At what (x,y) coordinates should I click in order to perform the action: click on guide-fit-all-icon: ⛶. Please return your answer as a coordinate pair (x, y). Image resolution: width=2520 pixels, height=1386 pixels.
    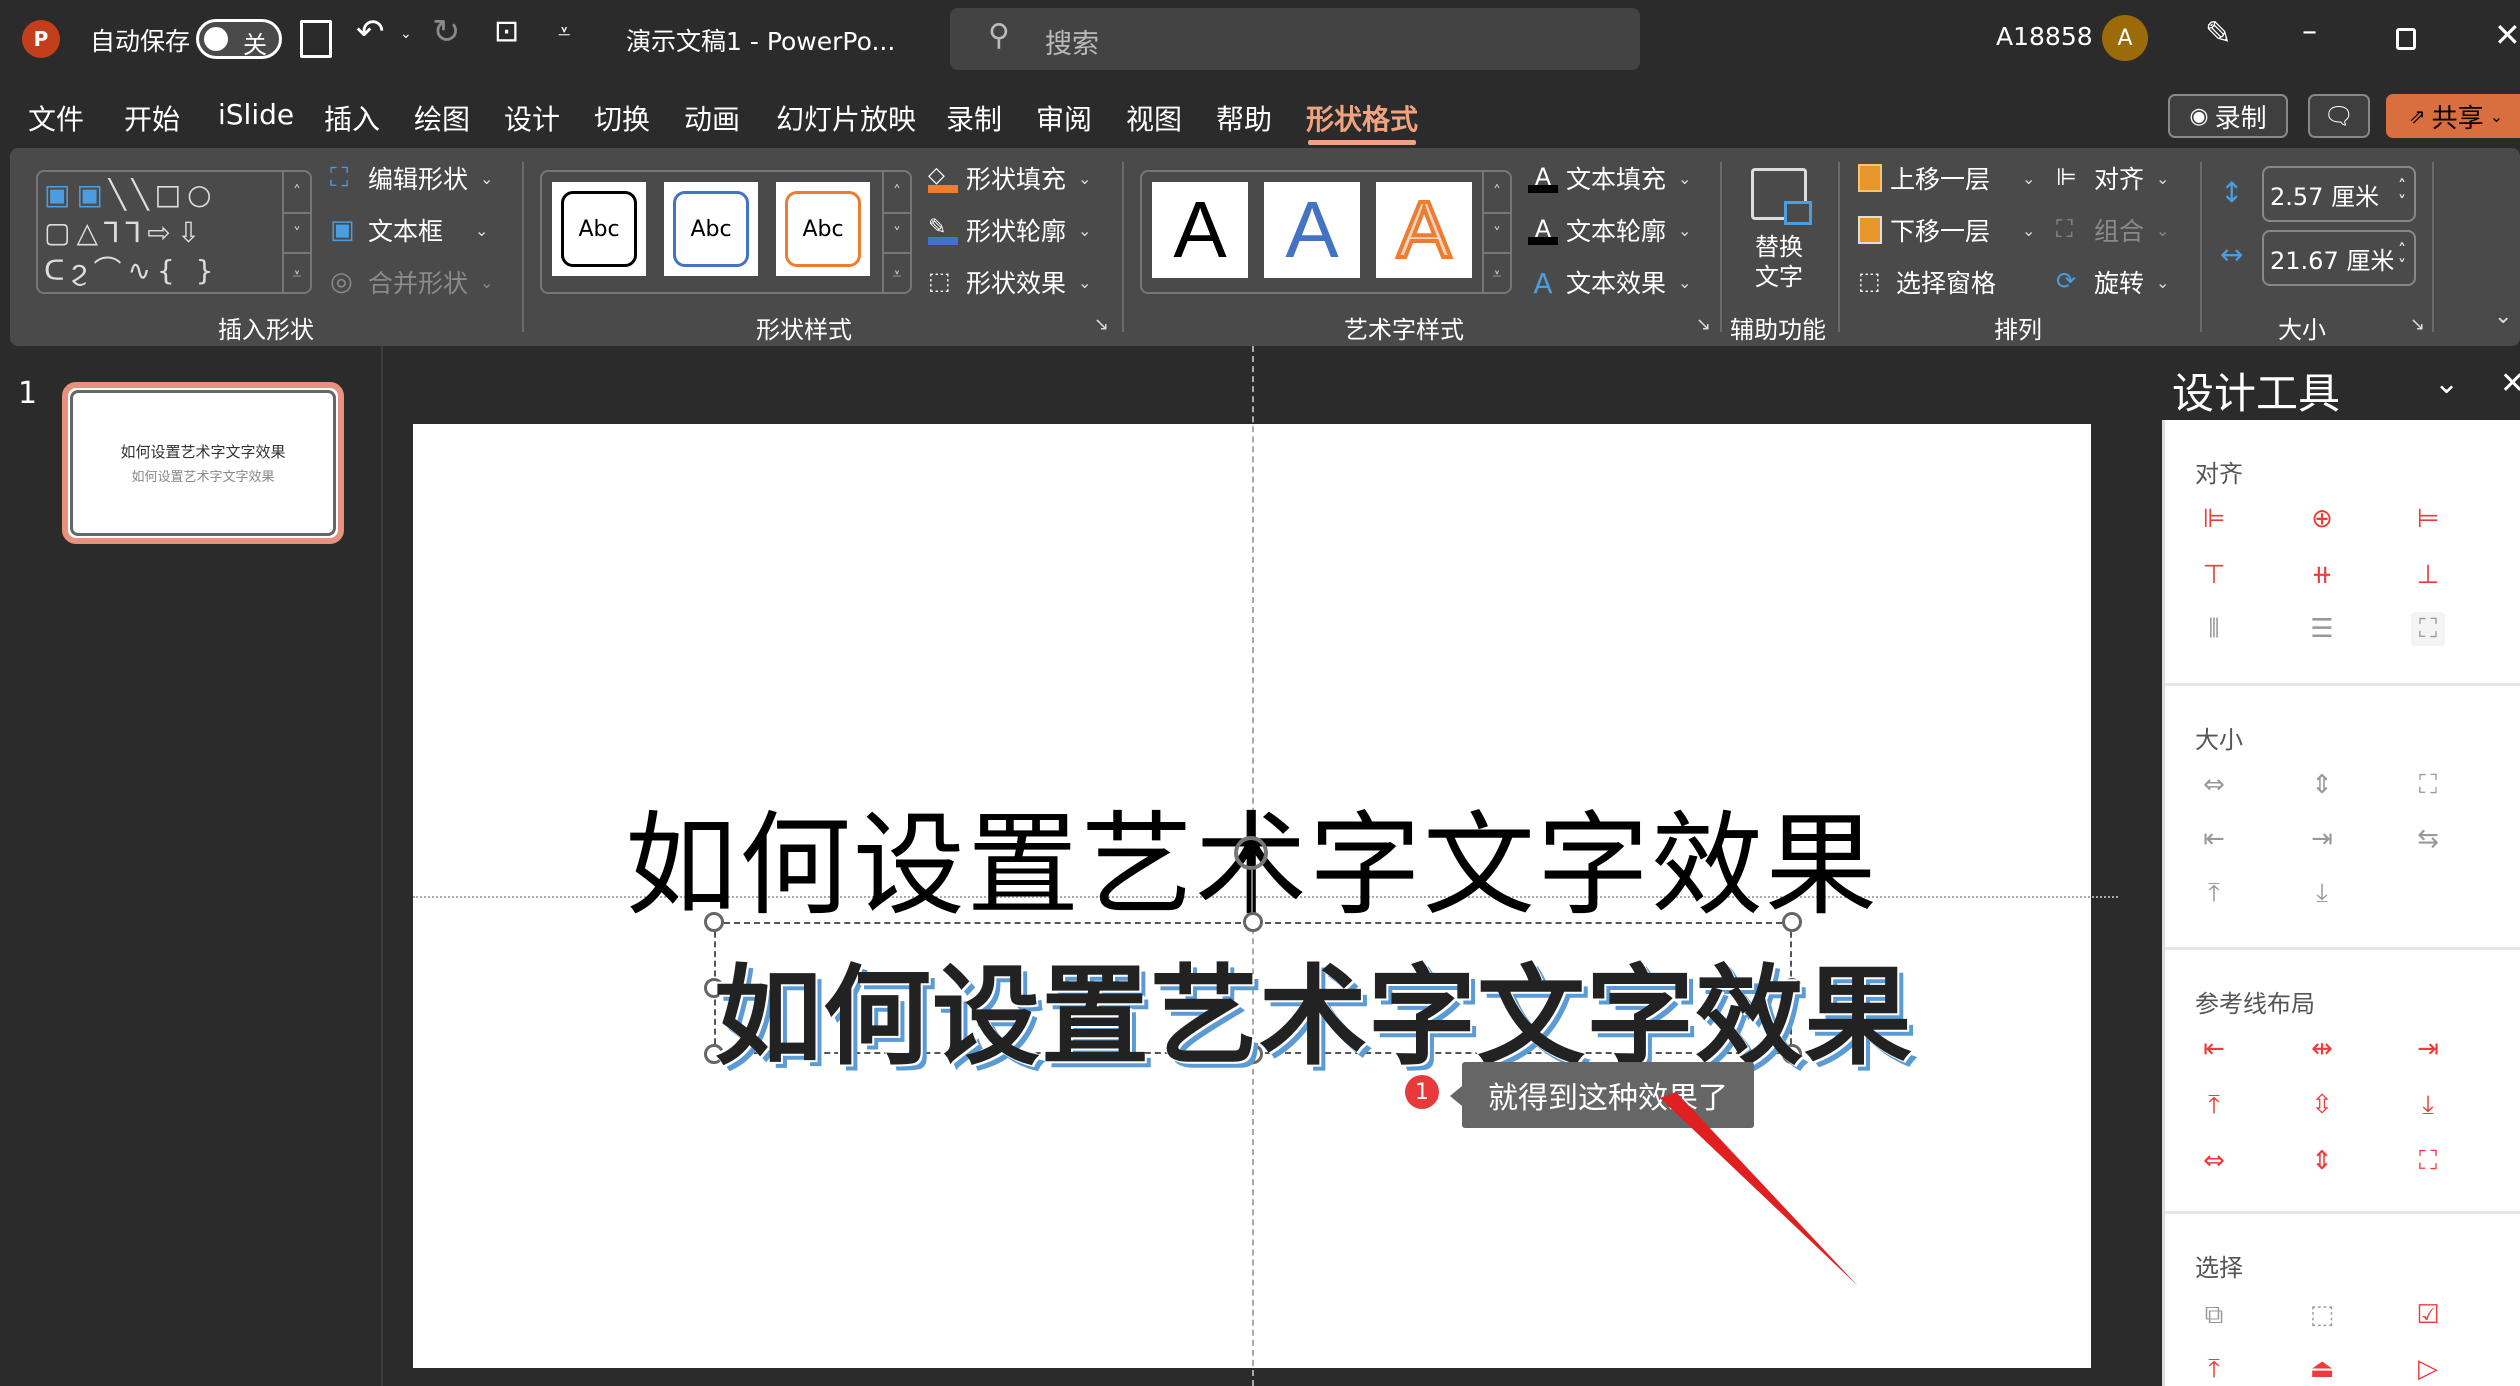
    Looking at the image, I should click on (2428, 1161).